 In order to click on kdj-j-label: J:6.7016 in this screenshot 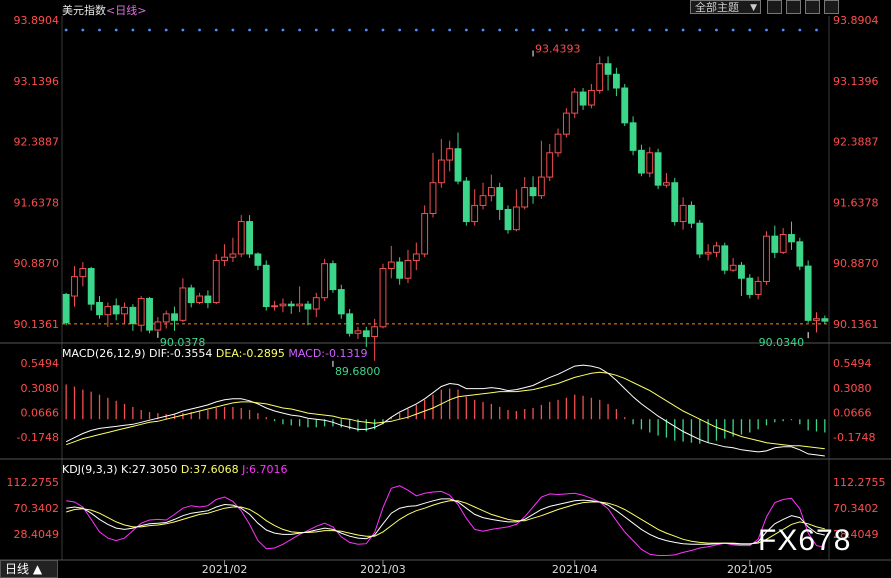, I will do `click(265, 469)`.